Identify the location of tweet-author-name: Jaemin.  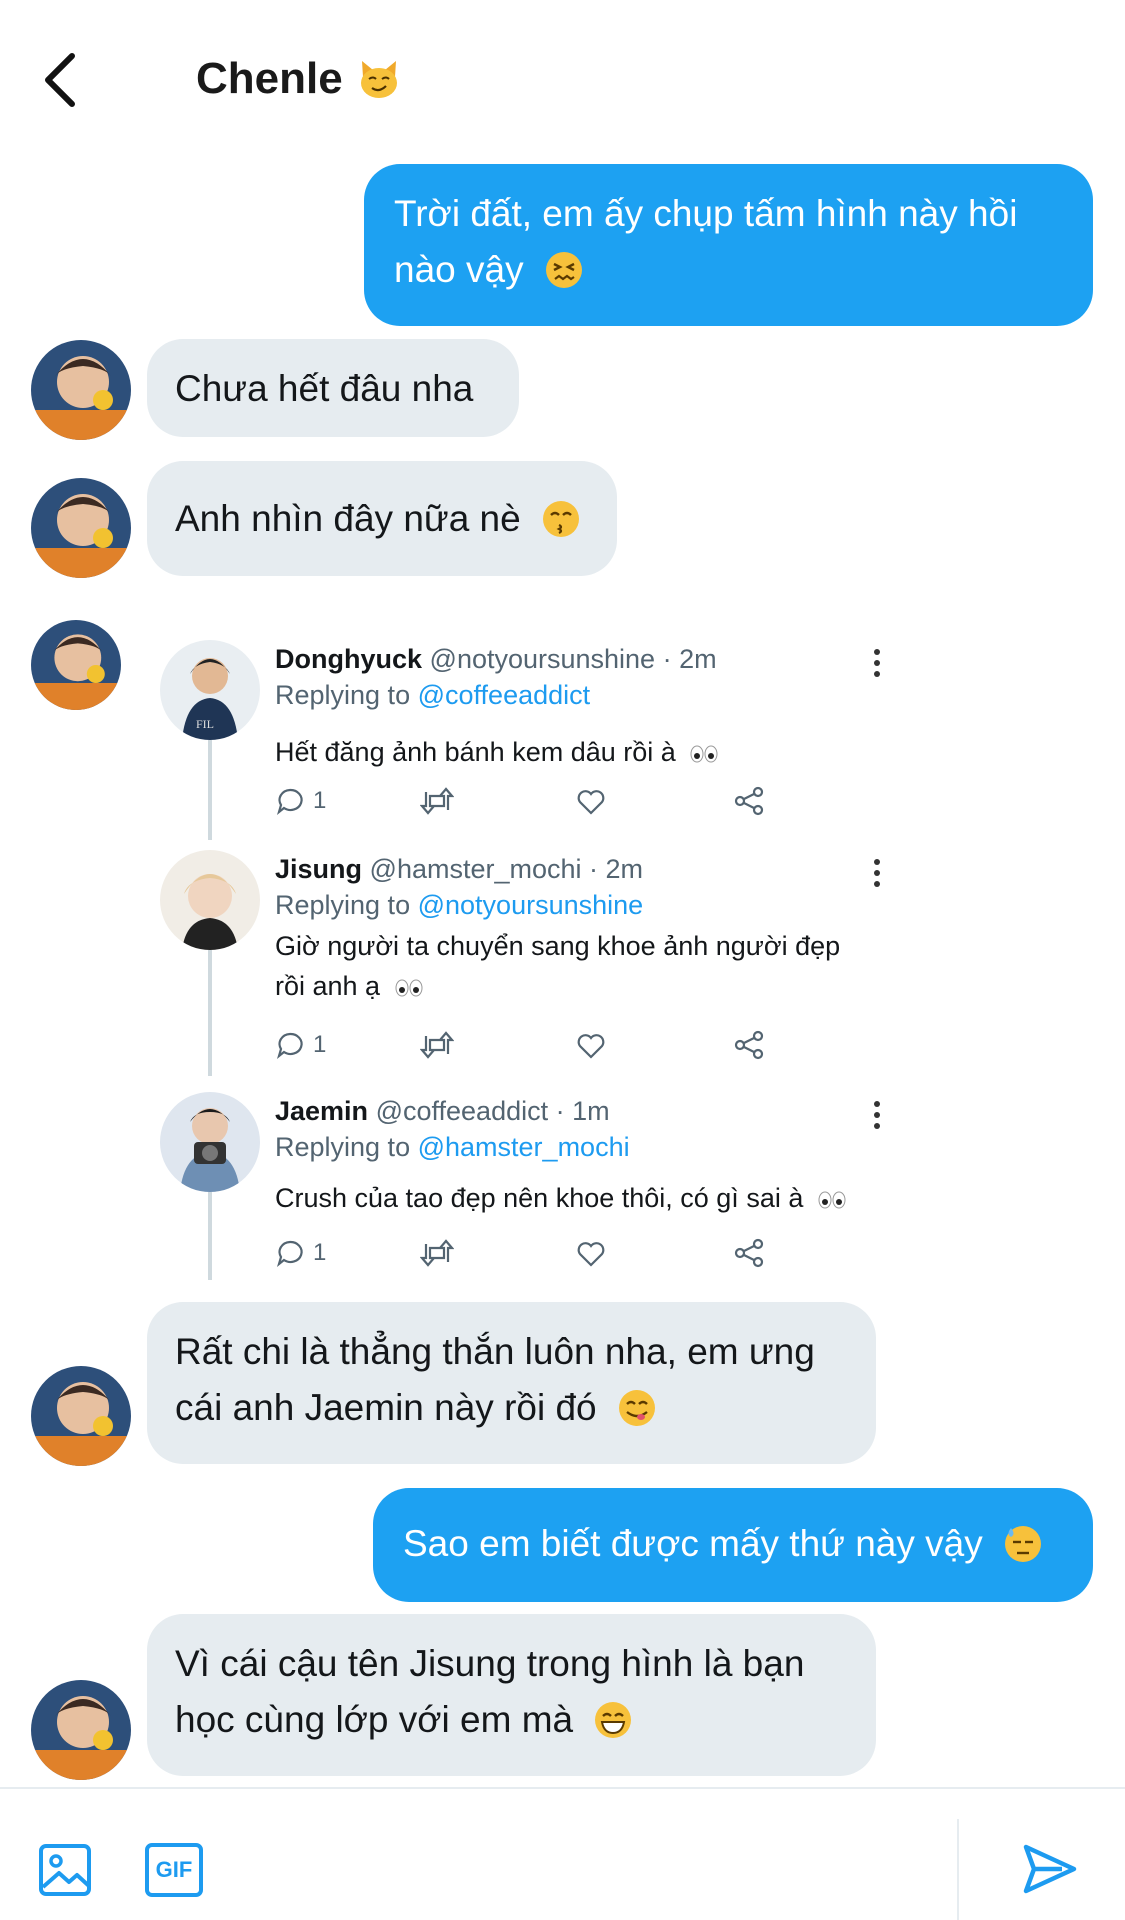
(321, 1111).